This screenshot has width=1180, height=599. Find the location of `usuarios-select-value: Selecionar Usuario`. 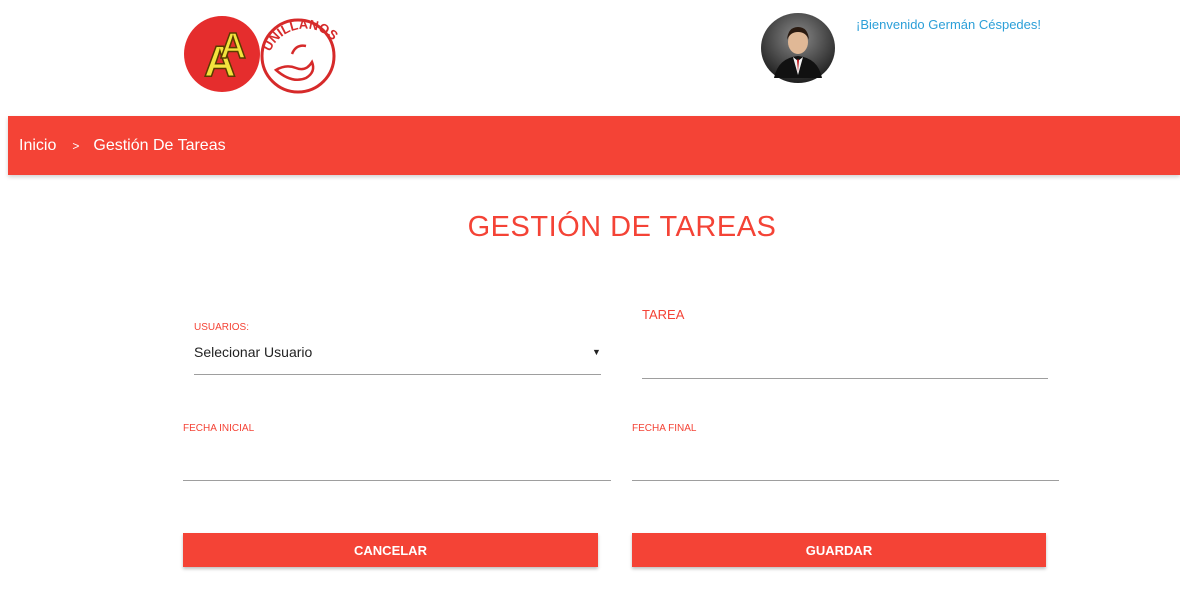

usuarios-select-value: Selecionar Usuario is located at coordinates (253, 352).